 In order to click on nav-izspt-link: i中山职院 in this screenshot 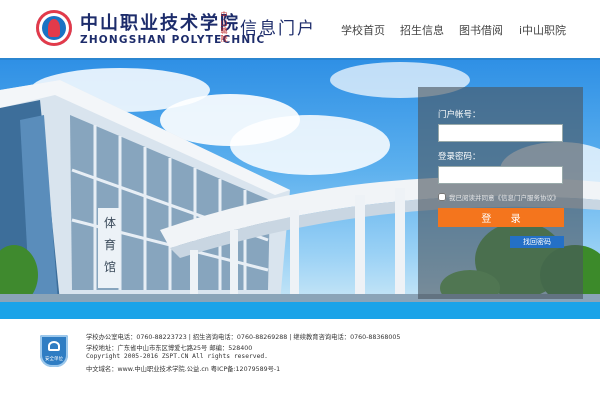, I will do `click(542, 30)`.